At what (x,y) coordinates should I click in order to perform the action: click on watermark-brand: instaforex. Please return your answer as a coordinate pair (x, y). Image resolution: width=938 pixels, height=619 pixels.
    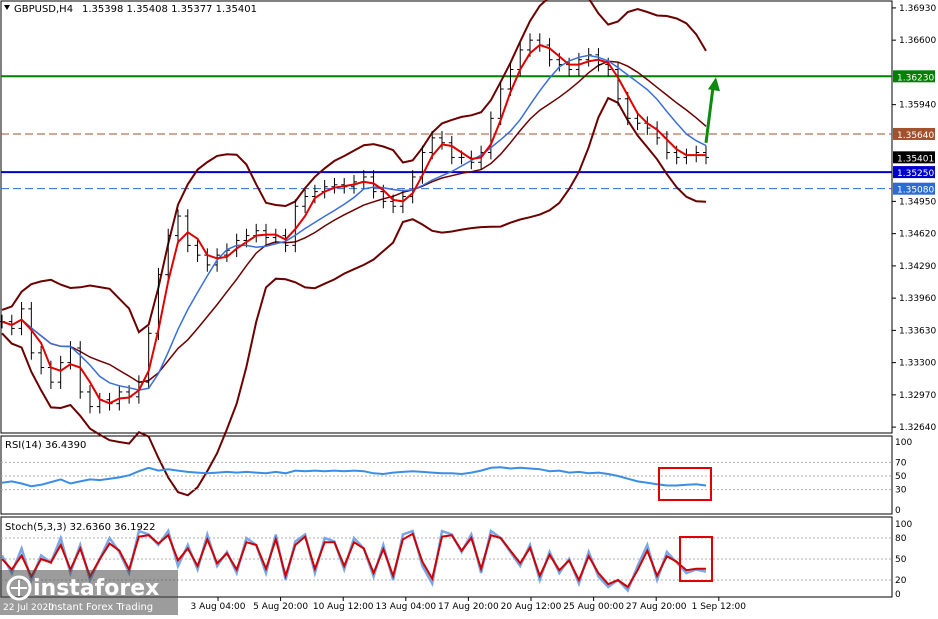
    Looking at the image, I should click on (96, 588).